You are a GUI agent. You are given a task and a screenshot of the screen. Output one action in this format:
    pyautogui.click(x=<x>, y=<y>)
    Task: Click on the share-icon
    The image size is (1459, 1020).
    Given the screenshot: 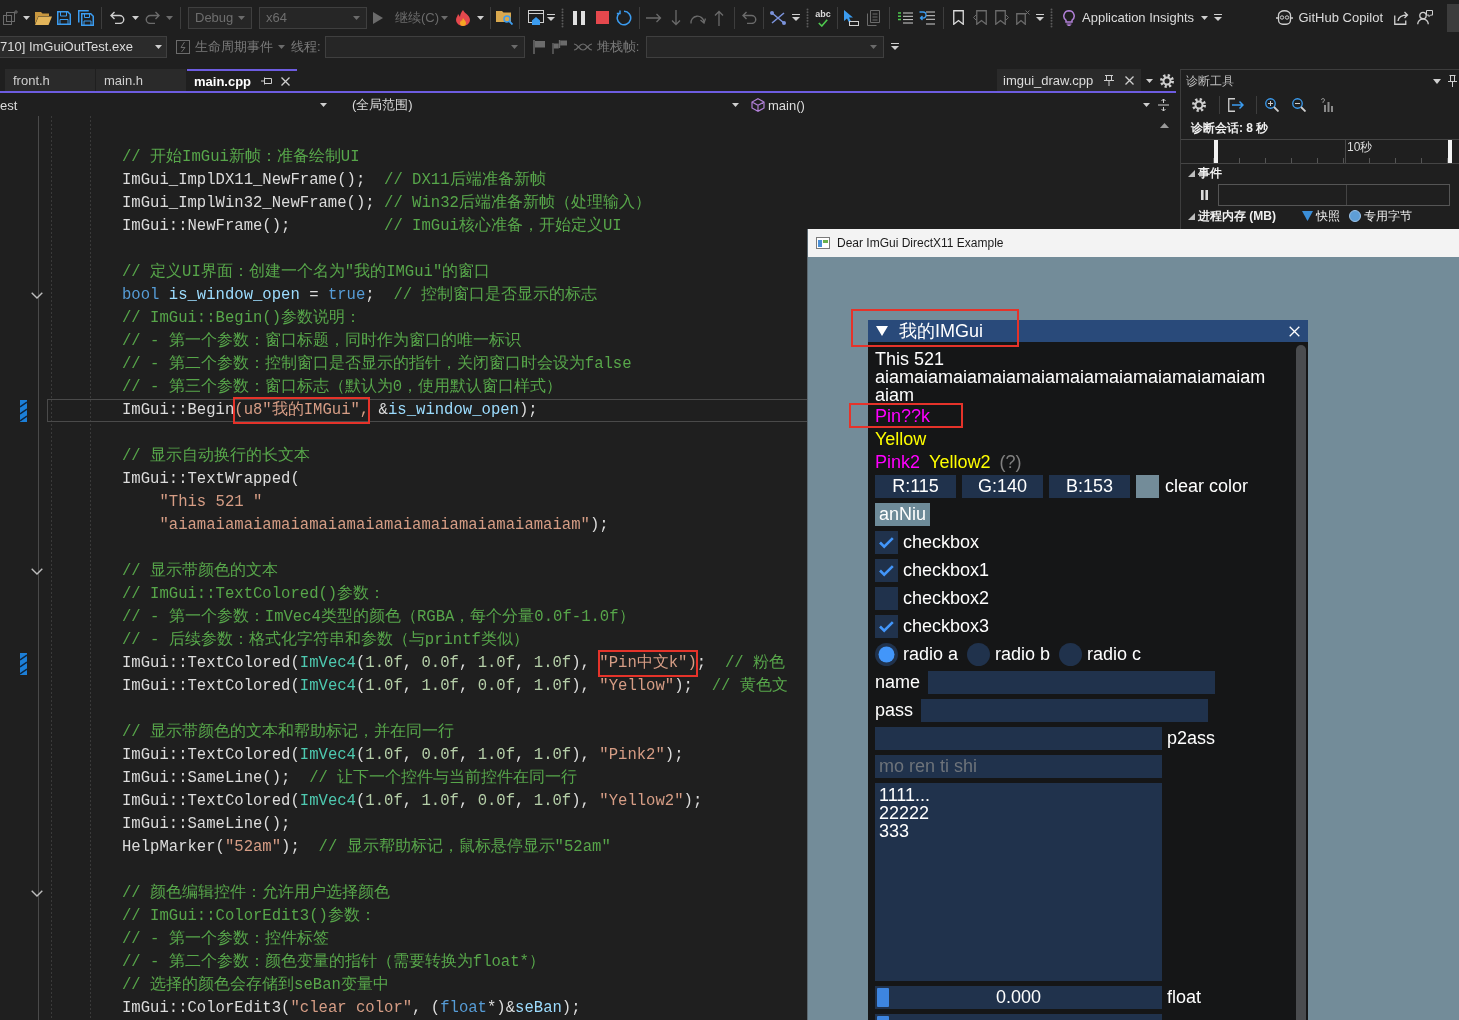 What is the action you would take?
    pyautogui.click(x=1401, y=17)
    